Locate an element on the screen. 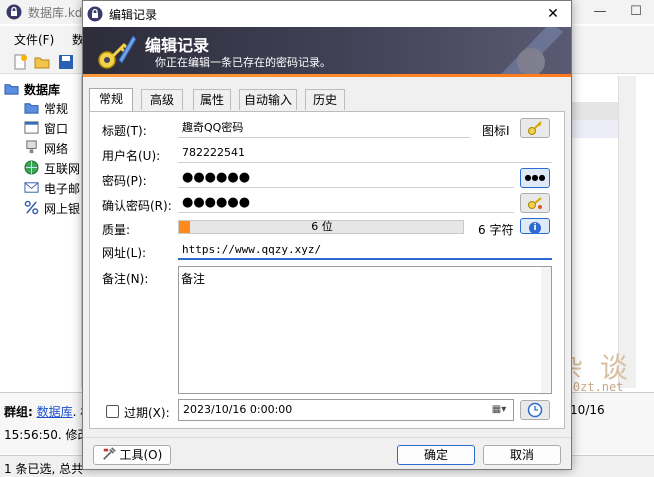  main-window-title: 数据库.kd is located at coordinates (55, 13).